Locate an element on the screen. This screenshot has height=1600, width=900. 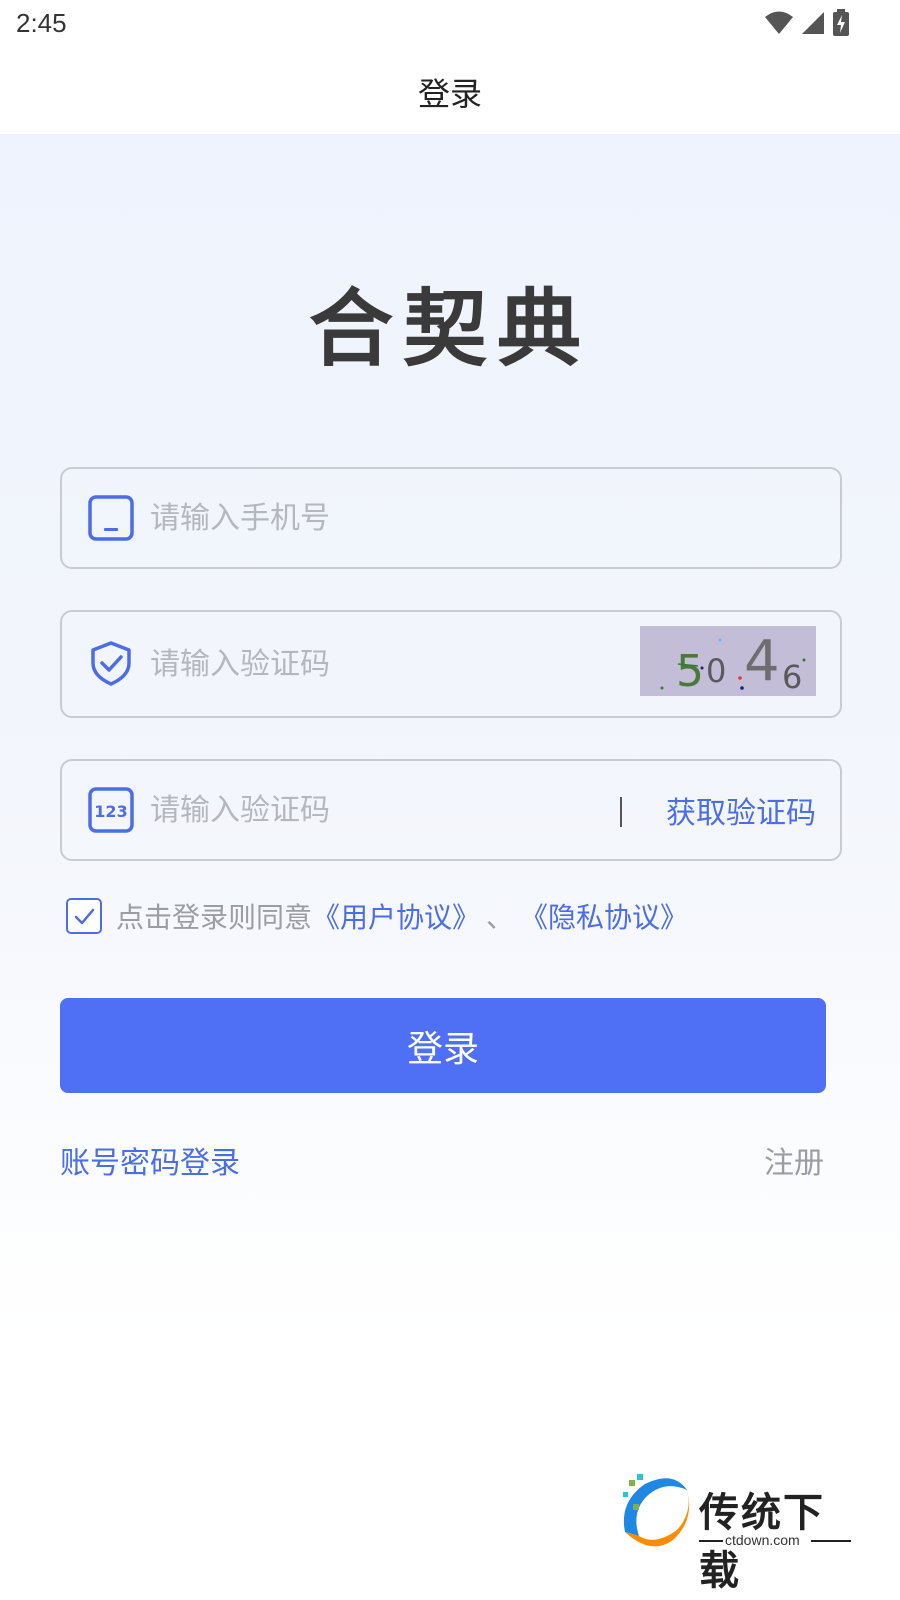
numeric-icon-label: 123 is located at coordinates (110, 811).